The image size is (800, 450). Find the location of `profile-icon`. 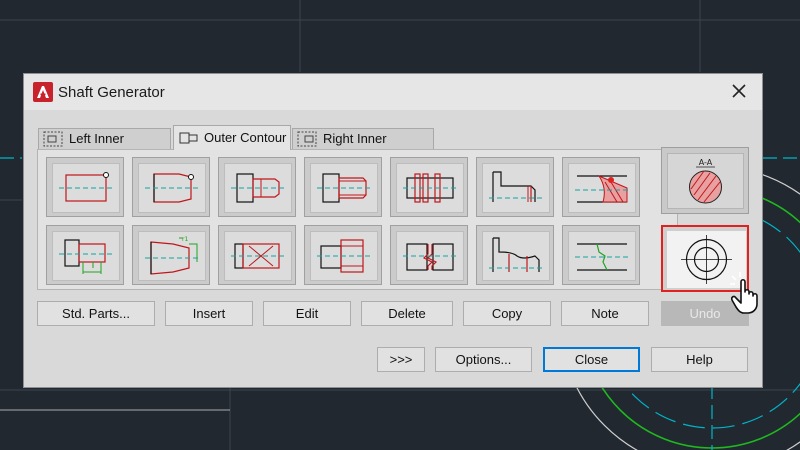

profile-icon is located at coordinates (516, 186).